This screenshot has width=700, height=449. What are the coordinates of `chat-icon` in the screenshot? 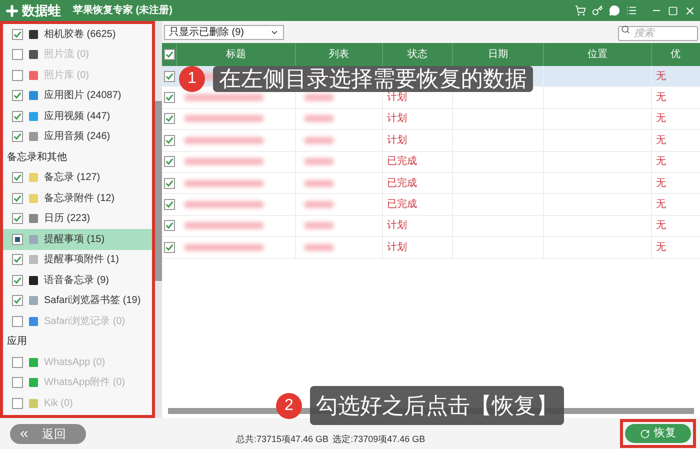 It's located at (614, 10).